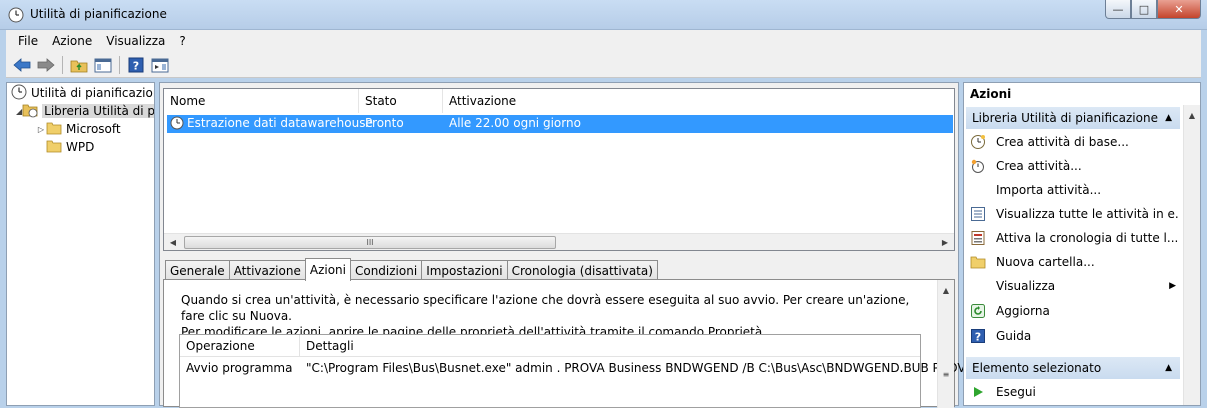  Describe the element at coordinates (978, 214) in the screenshot. I see `list-icon` at that location.